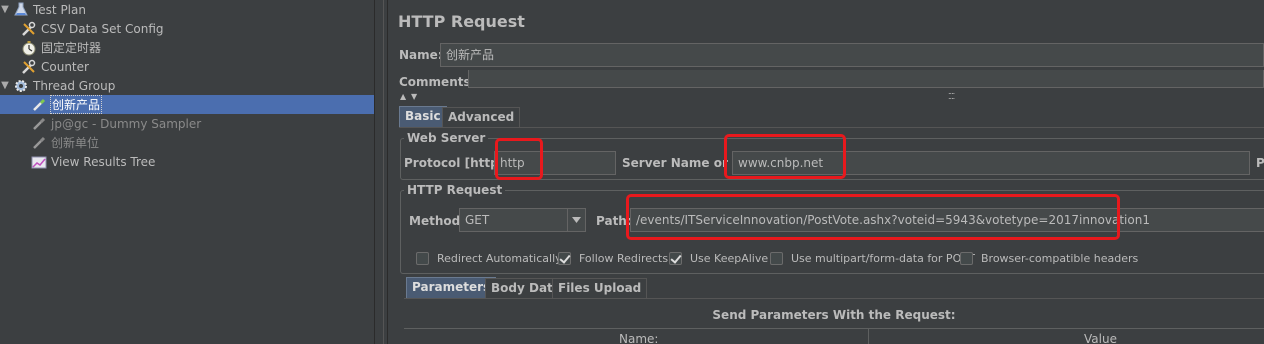  Describe the element at coordinates (729, 258) in the screenshot. I see `checkbox-label: Use KeepAlive` at that location.